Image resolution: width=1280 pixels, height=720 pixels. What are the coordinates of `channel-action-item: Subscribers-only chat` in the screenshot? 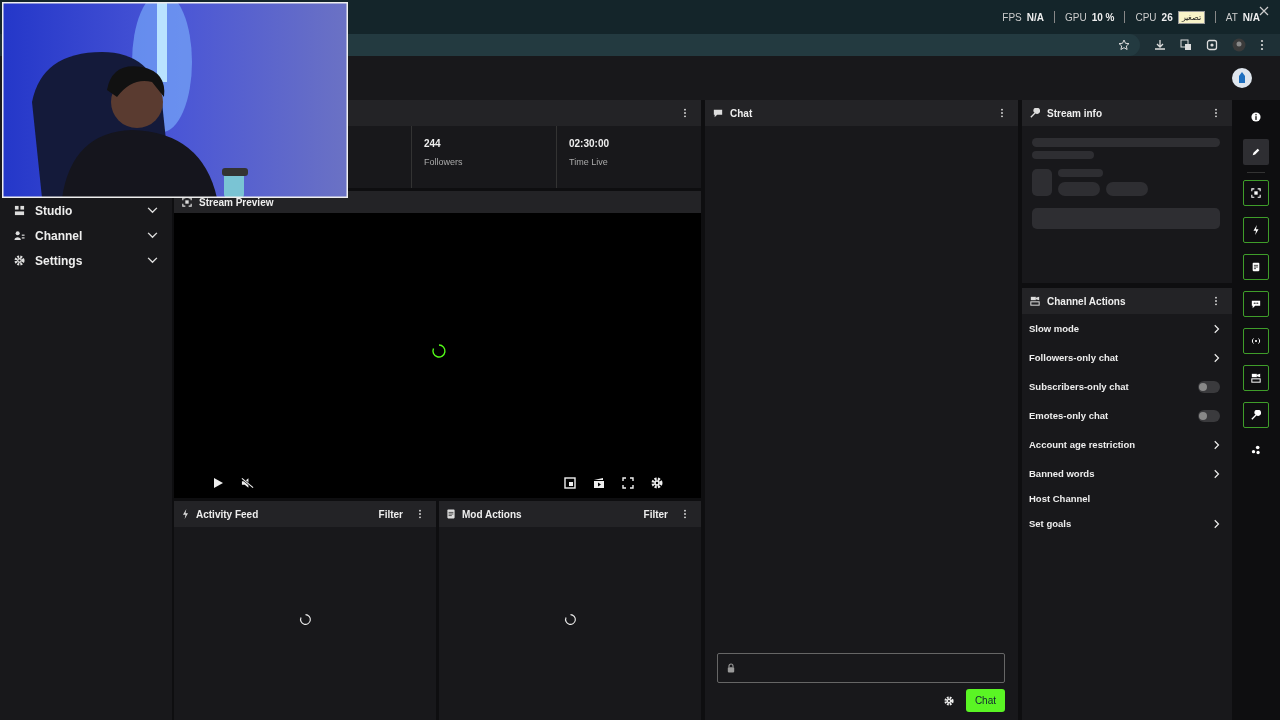 It's located at (1127, 386).